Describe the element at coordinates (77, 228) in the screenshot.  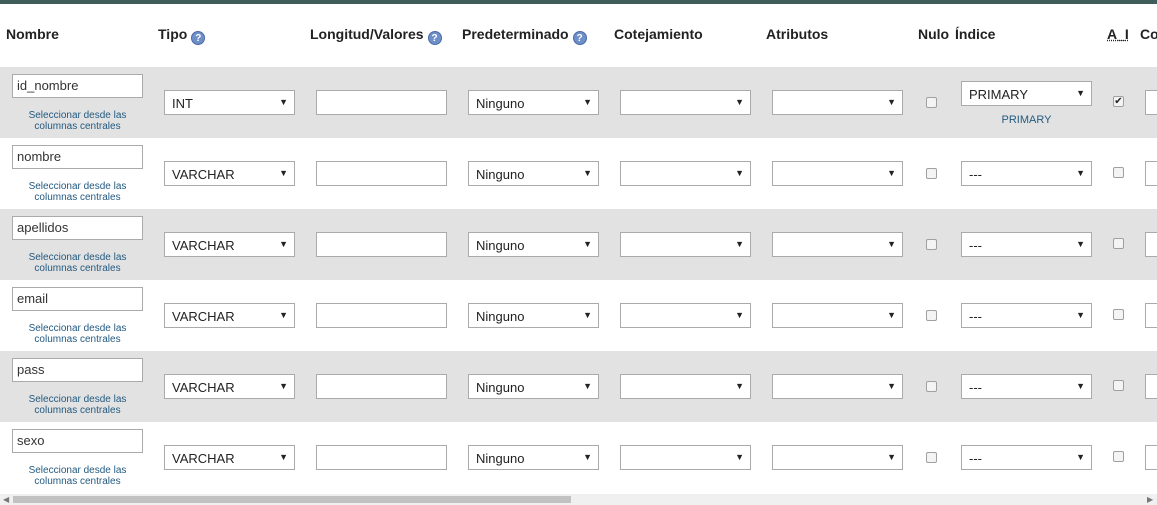
I see `column-name-input: apellidos` at that location.